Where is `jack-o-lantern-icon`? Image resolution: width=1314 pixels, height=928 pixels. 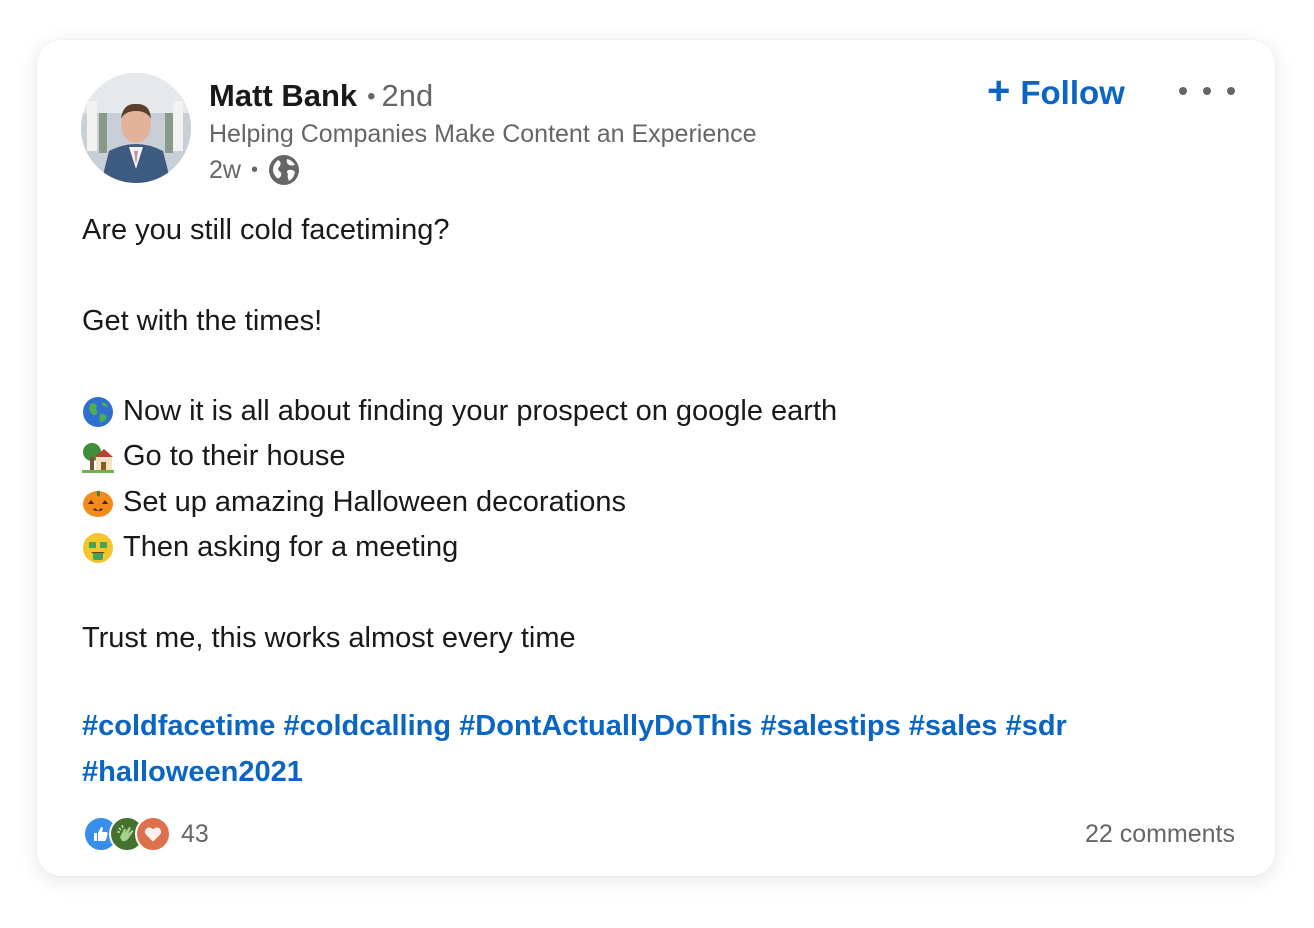 jack-o-lantern-icon is located at coordinates (98, 502).